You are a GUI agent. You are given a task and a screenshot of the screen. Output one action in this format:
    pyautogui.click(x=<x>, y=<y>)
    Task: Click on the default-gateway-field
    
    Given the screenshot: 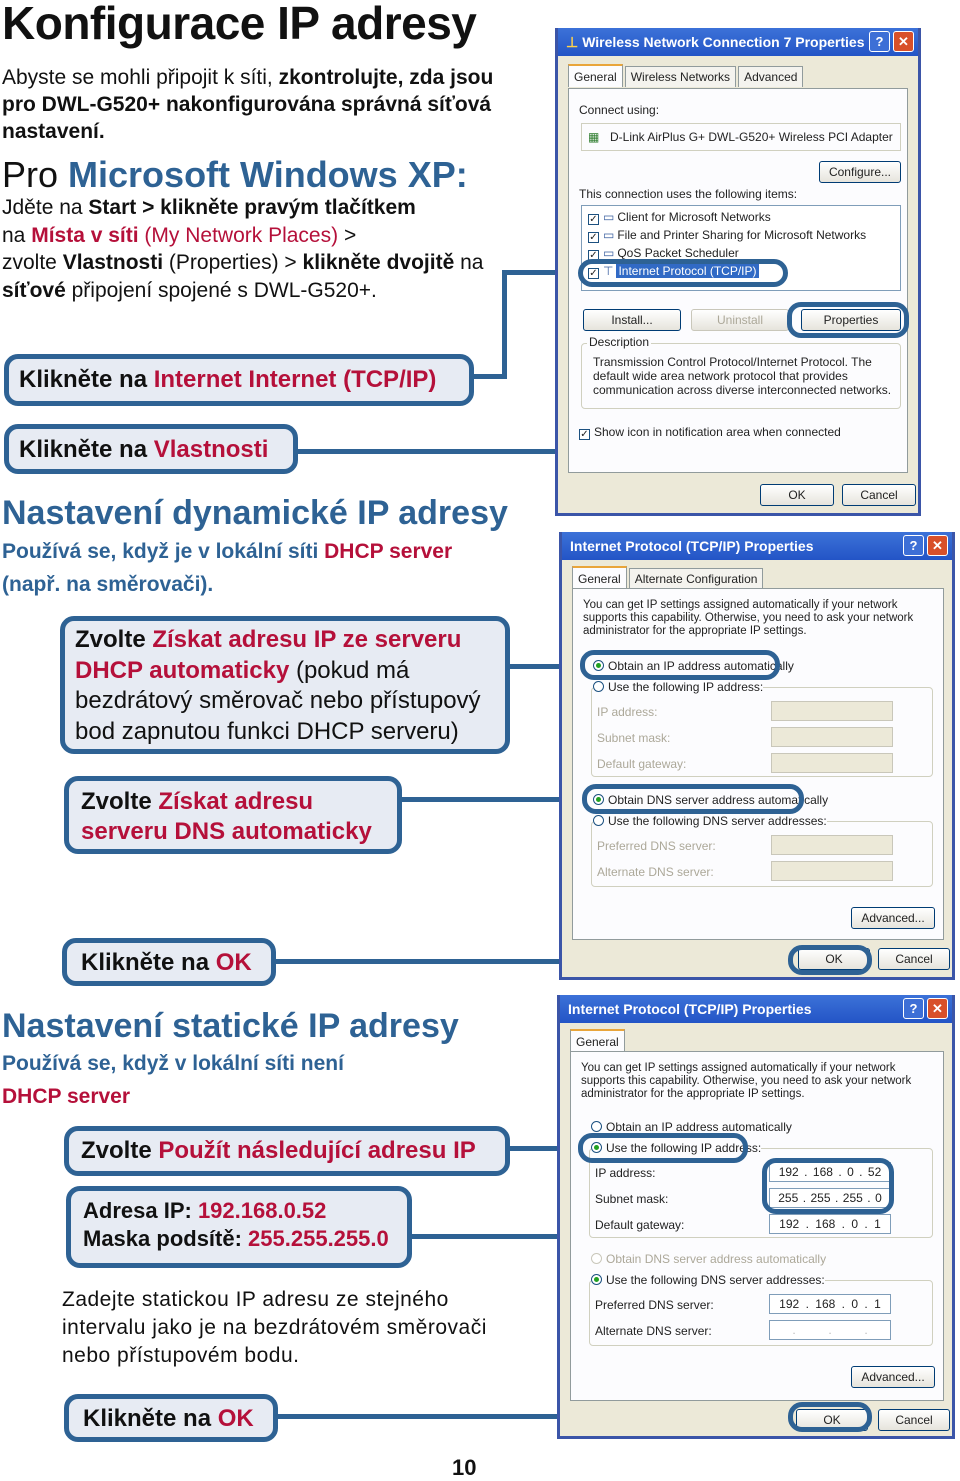 What is the action you would take?
    pyautogui.click(x=832, y=763)
    